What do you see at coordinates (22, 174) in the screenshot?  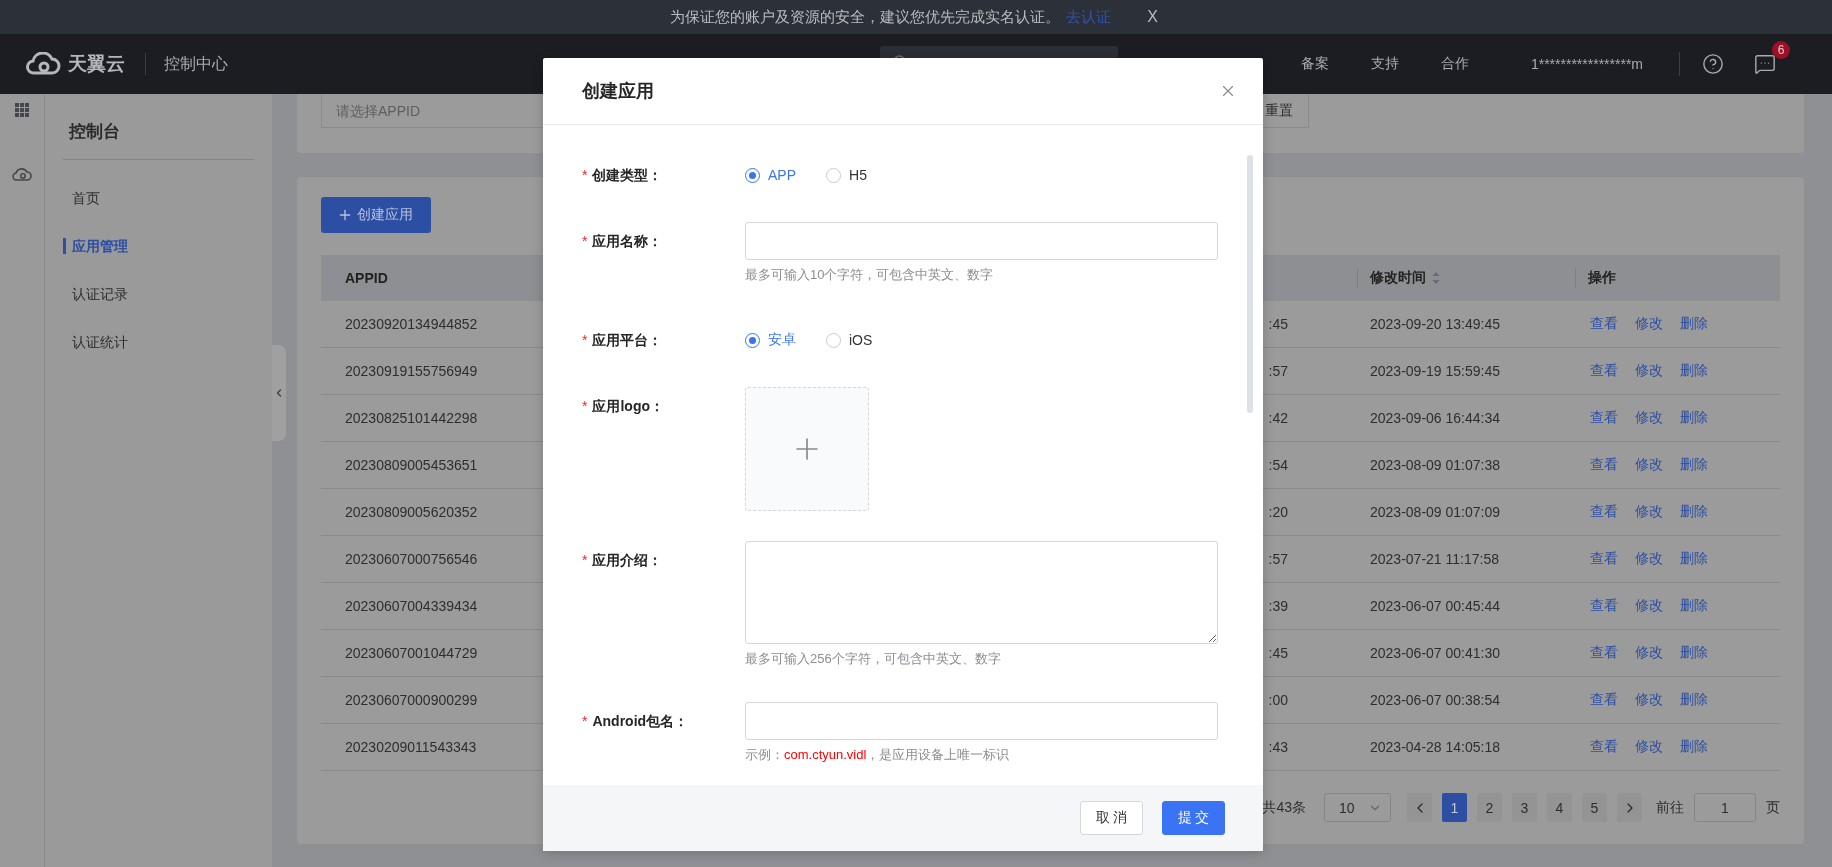 I see `cloud-icon` at bounding box center [22, 174].